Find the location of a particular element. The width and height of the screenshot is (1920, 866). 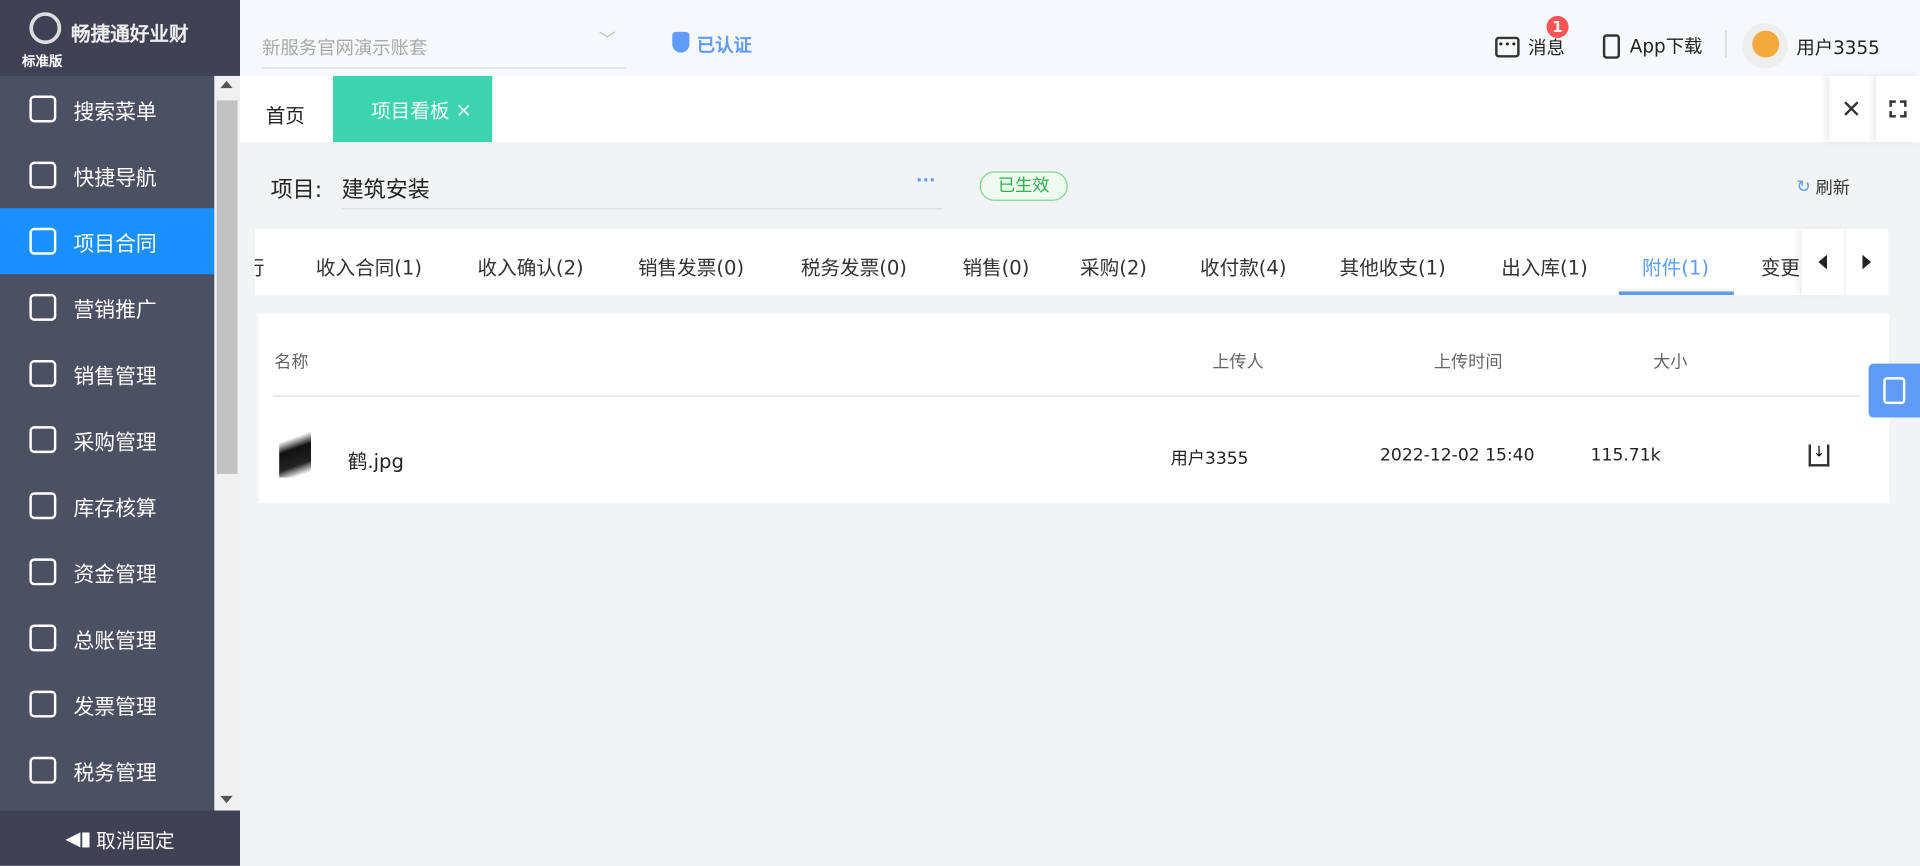

subtab: 销售(0) is located at coordinates (995, 265).